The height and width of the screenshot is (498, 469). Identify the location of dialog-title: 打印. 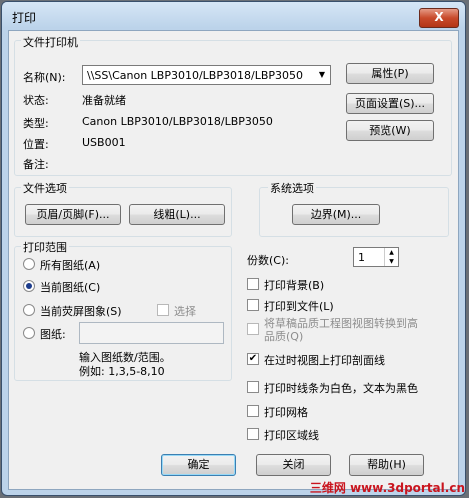
(24, 18).